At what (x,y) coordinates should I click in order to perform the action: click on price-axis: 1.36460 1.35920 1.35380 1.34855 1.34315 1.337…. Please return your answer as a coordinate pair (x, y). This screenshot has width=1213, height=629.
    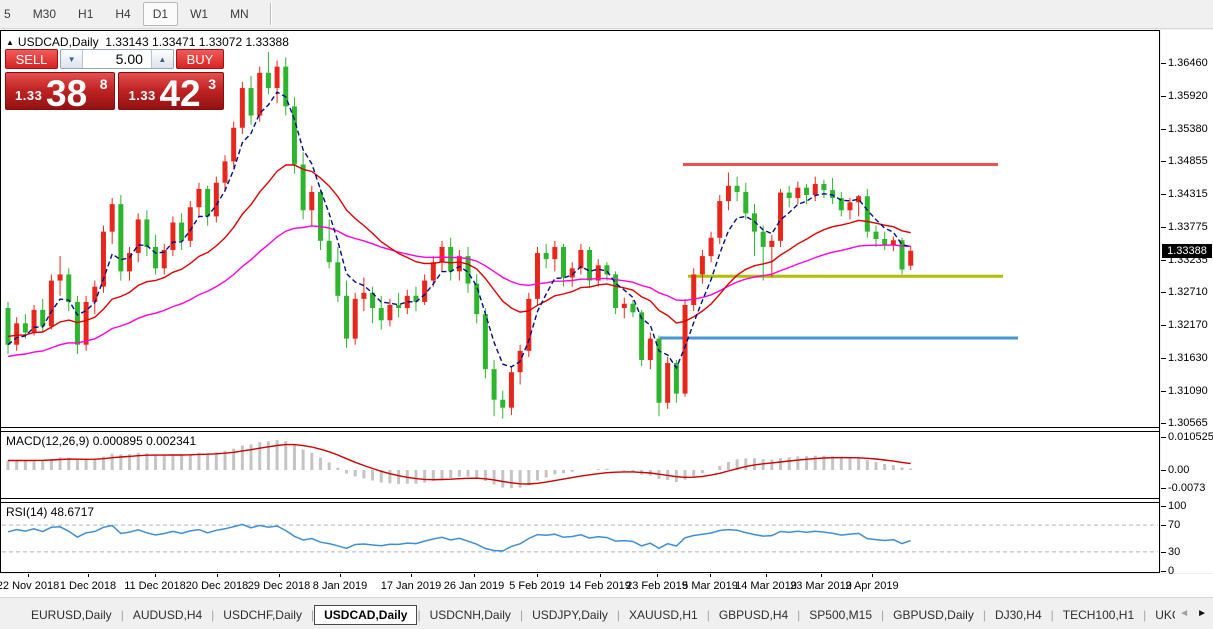
    Looking at the image, I should click on (1187, 303).